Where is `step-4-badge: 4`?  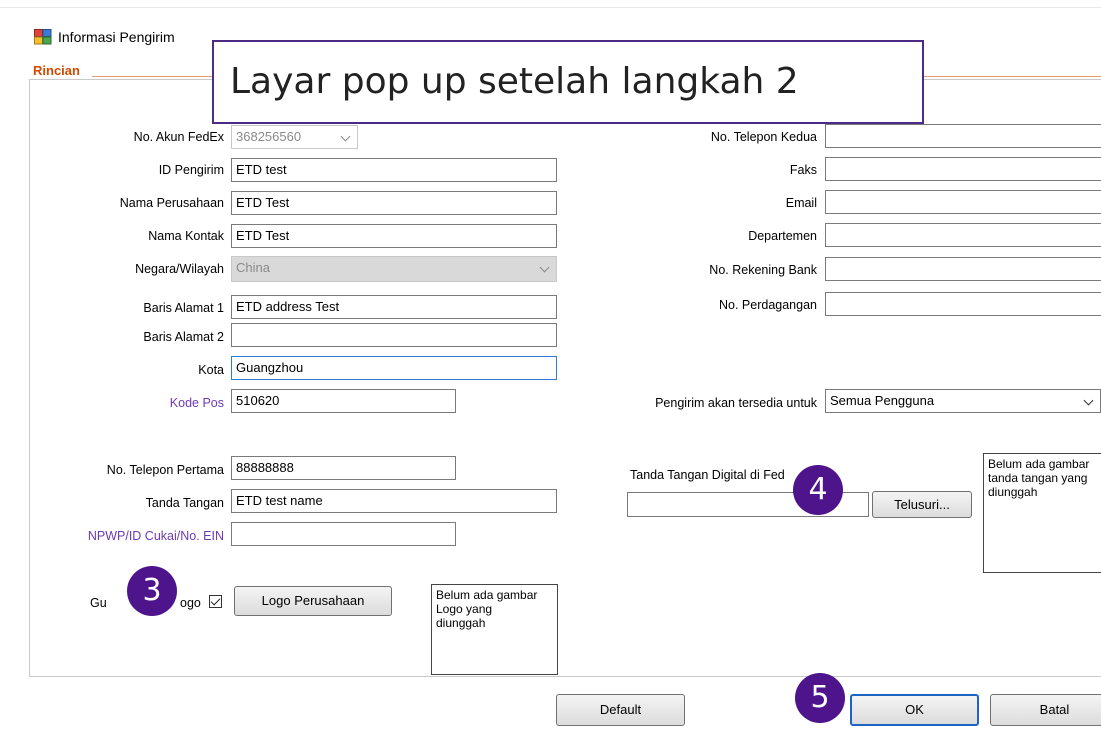
step-4-badge: 4 is located at coordinates (818, 490).